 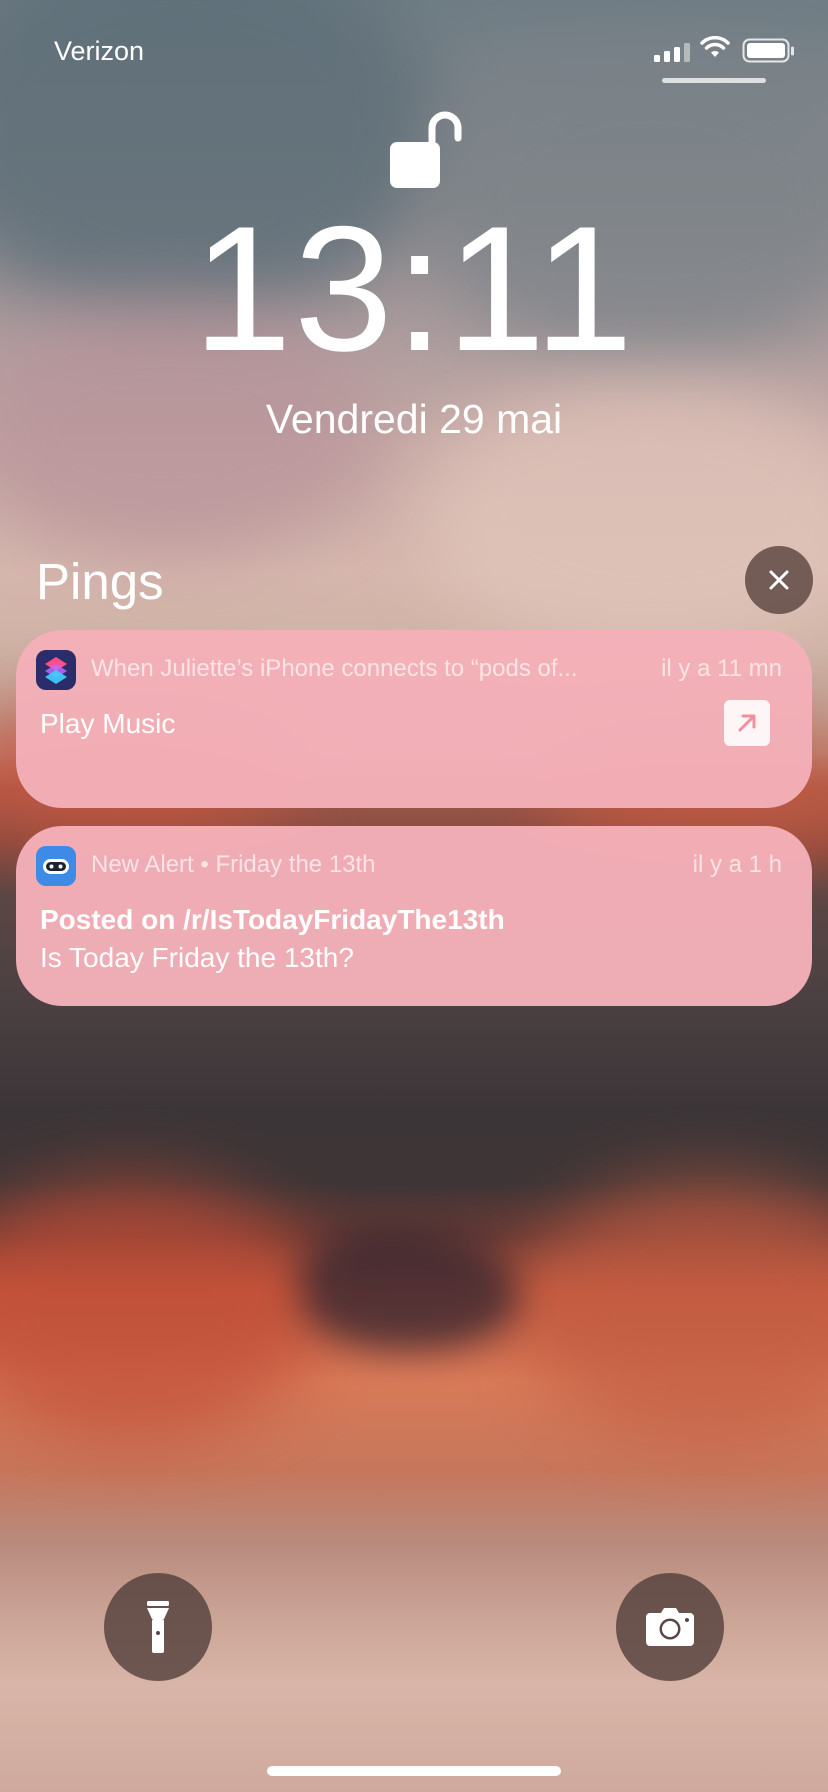 I want to click on close-icon, so click(x=779, y=580).